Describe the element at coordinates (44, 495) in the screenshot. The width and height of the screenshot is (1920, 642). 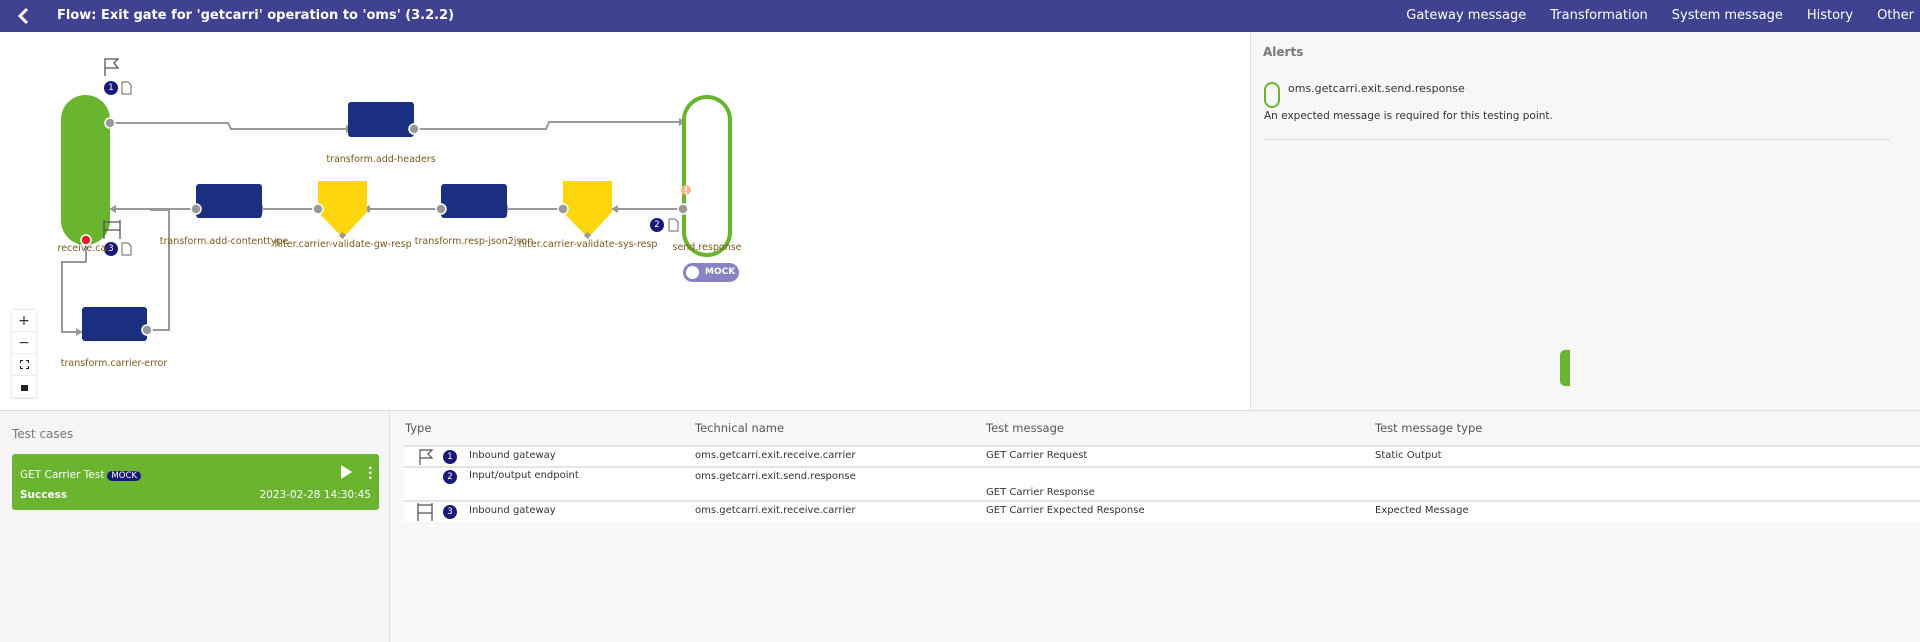
I see `test-status: Success` at that location.